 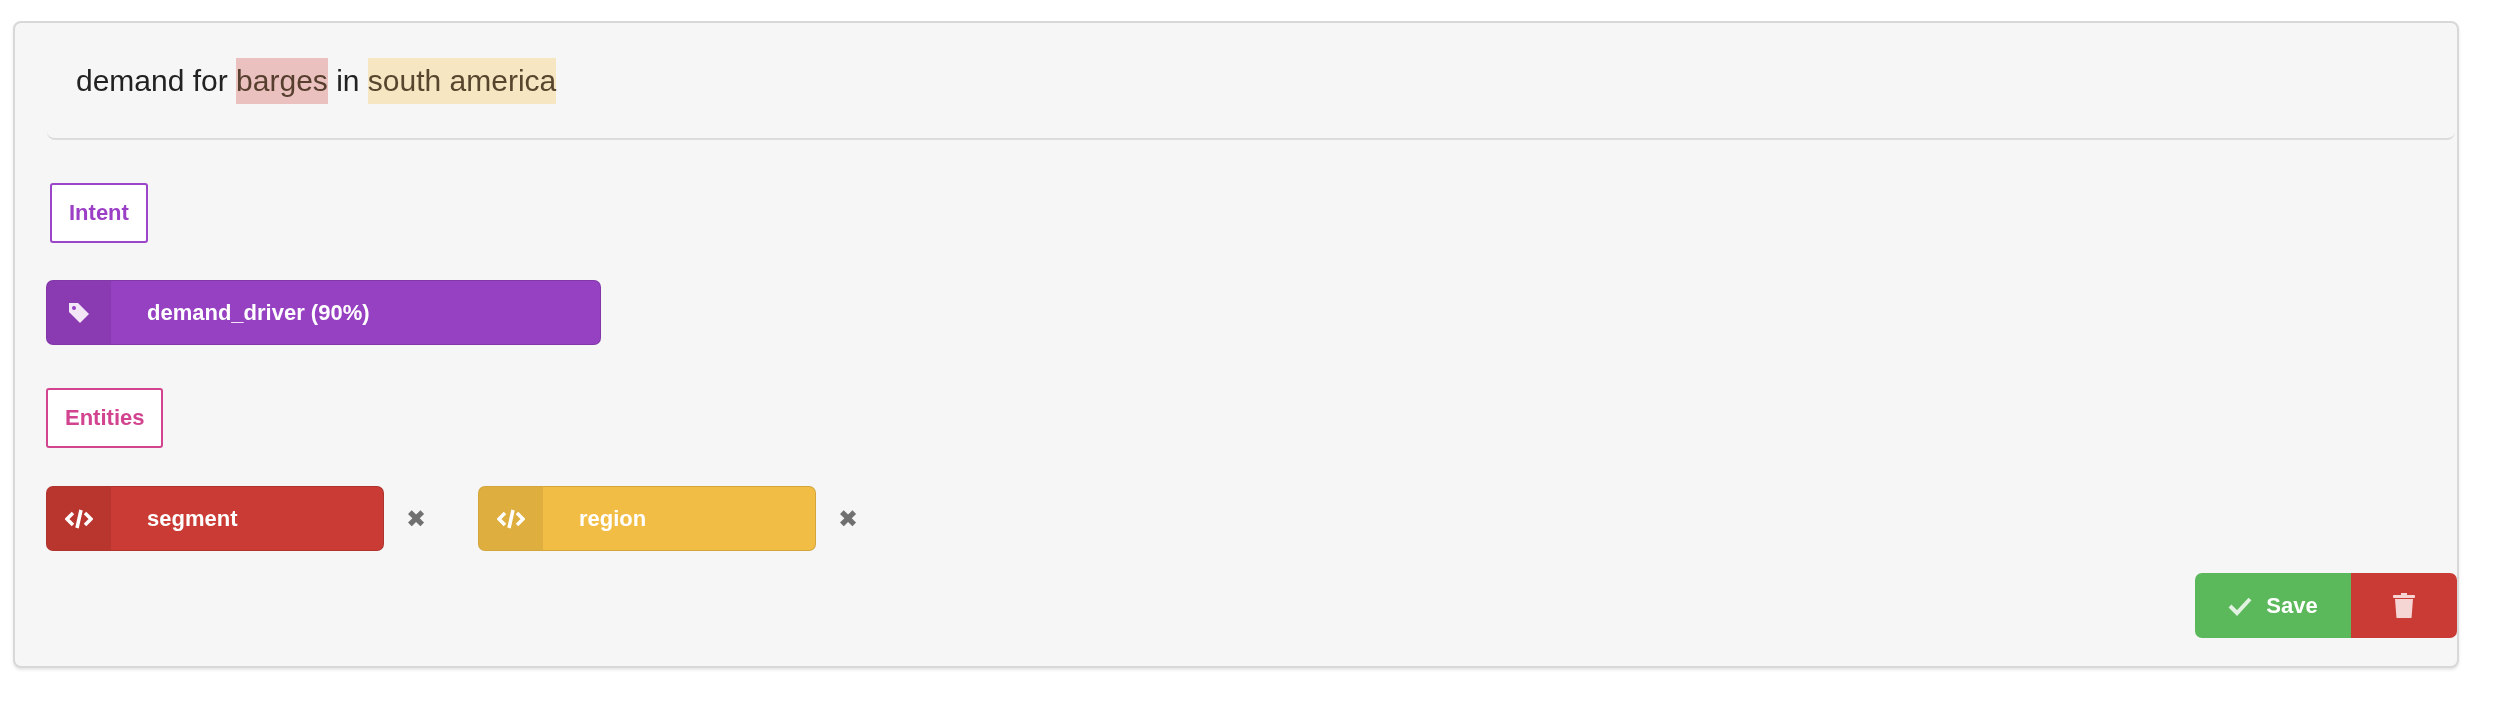 I want to click on utterance-text: demand for, so click(x=152, y=80).